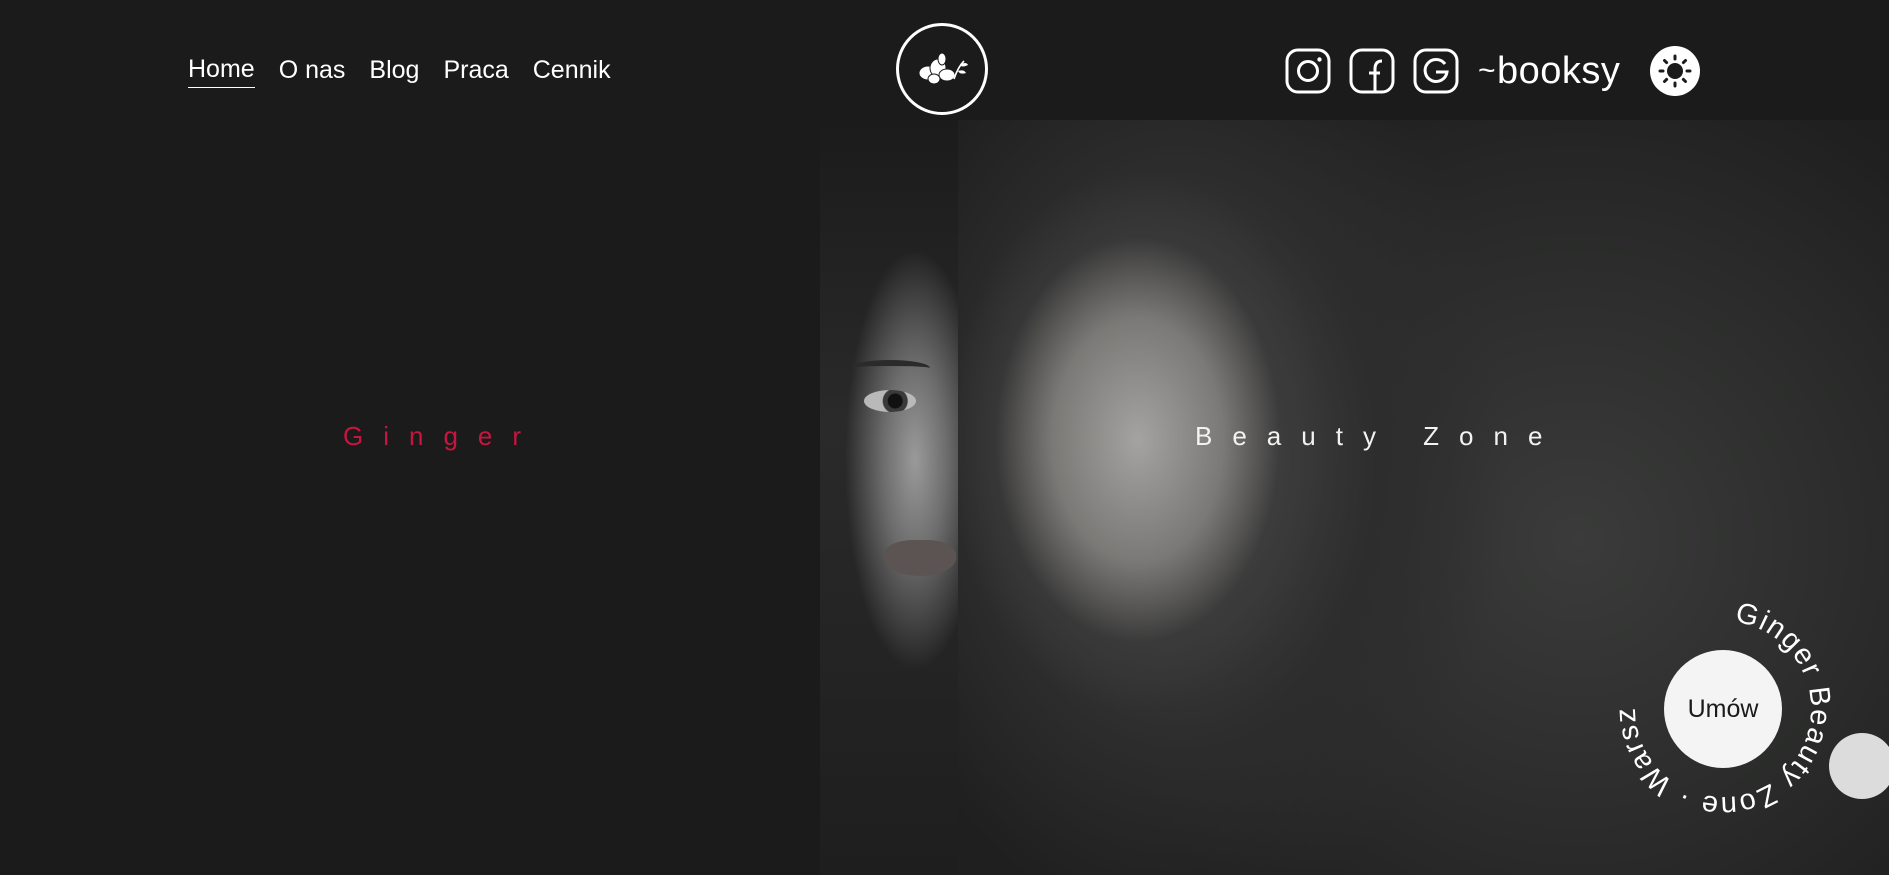  I want to click on google-link, so click(1436, 71).